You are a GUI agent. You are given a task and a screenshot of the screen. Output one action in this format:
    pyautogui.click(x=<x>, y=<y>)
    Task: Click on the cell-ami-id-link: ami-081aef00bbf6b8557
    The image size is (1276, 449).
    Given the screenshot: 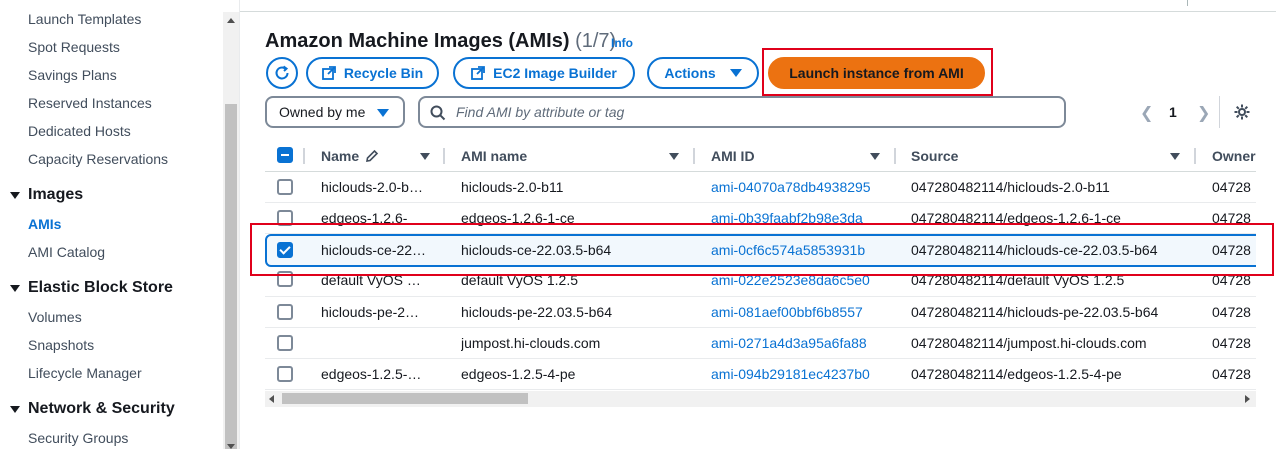 What is the action you would take?
    pyautogui.click(x=787, y=312)
    